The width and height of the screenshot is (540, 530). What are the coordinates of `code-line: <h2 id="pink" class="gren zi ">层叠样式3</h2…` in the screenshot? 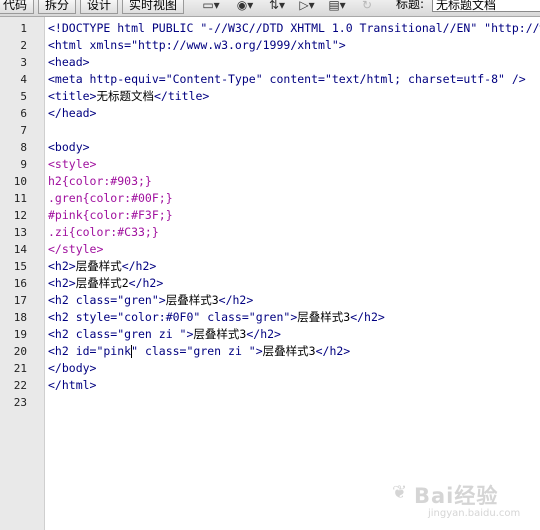 It's located at (199, 351).